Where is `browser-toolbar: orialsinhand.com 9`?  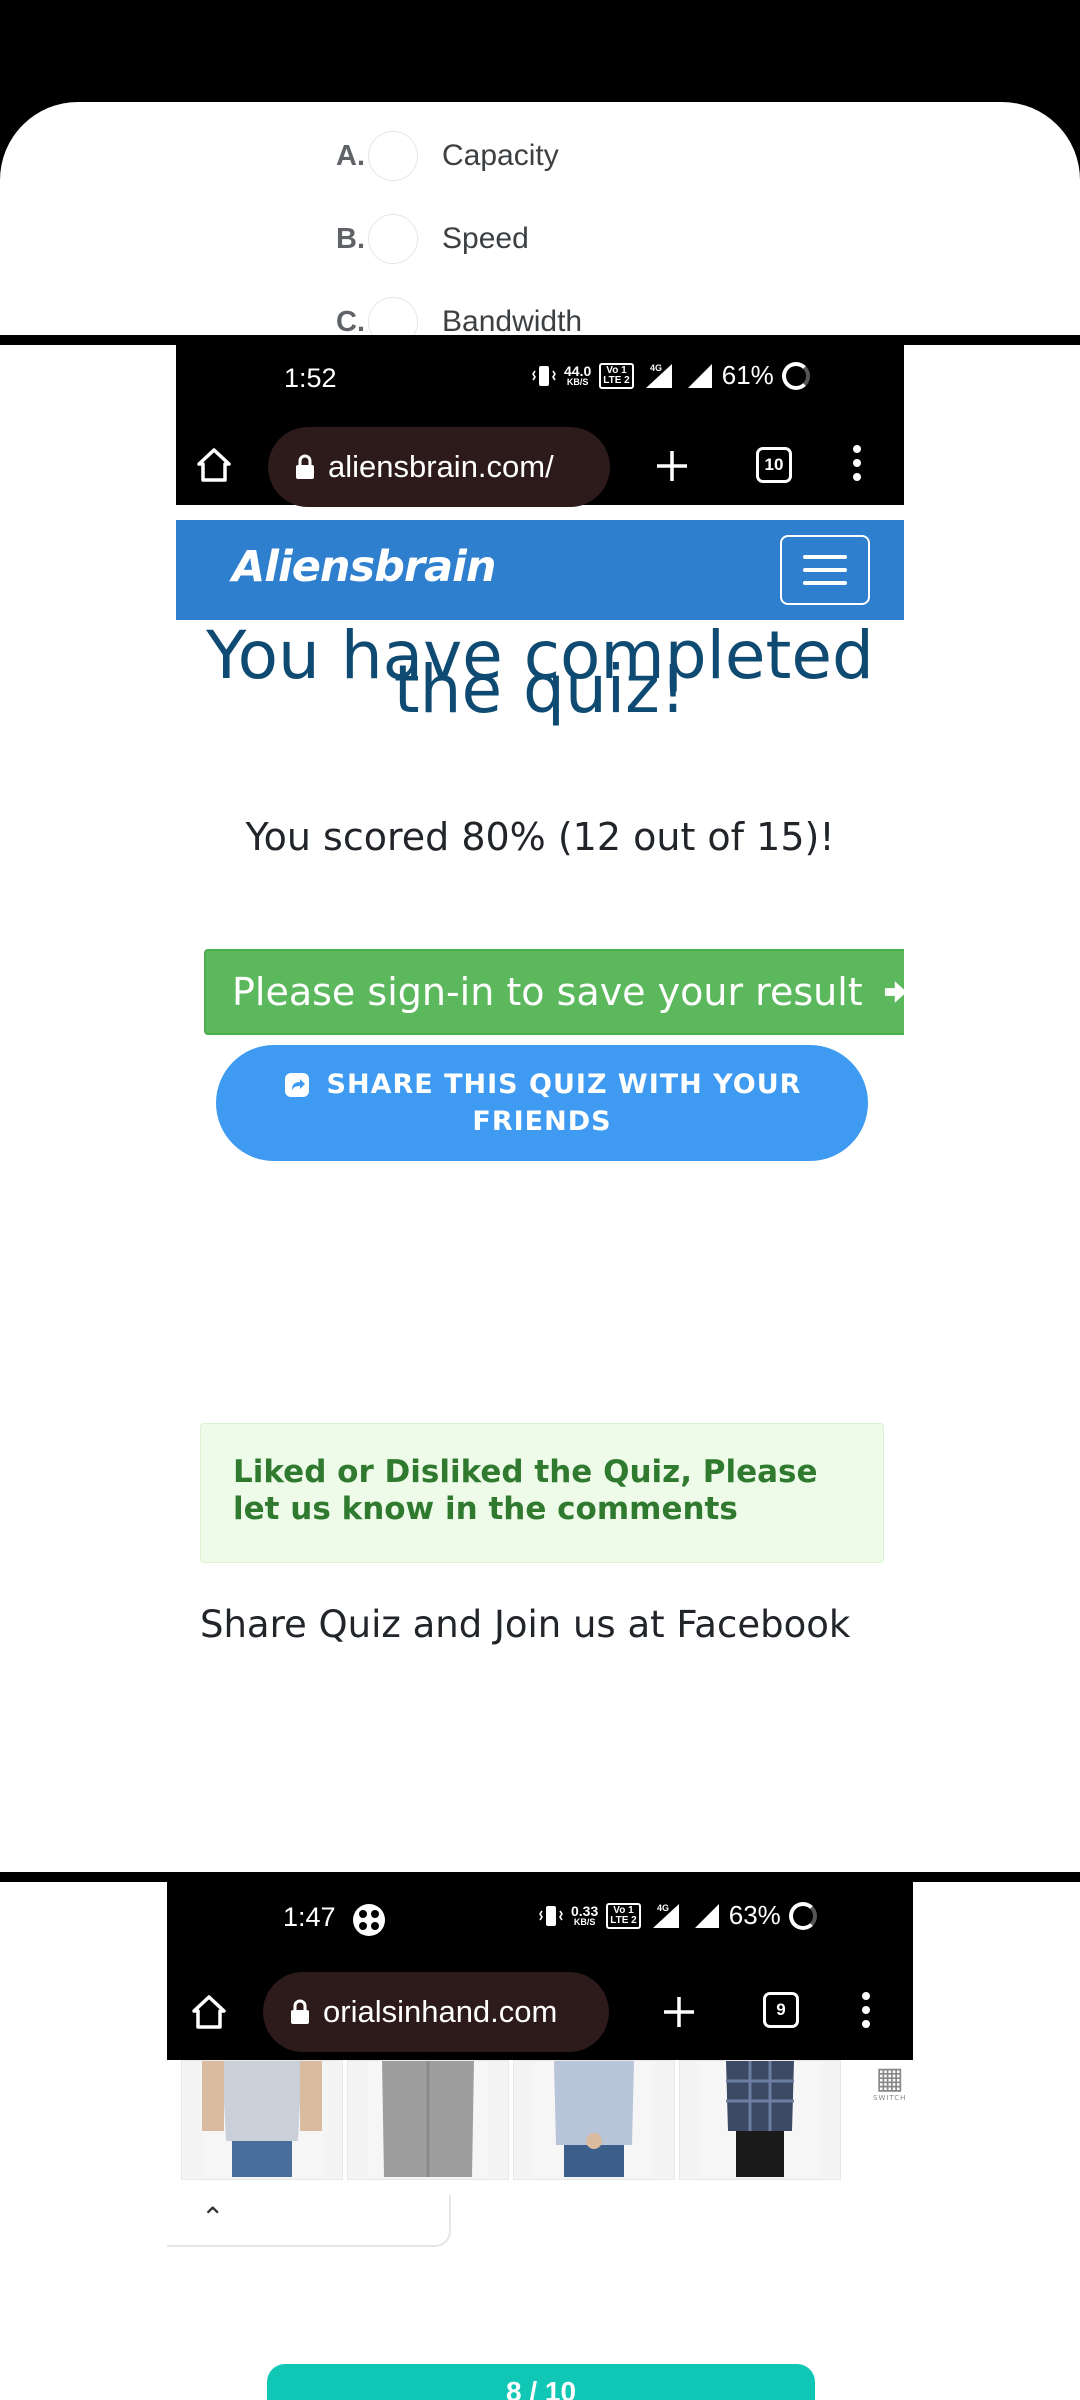 browser-toolbar: orialsinhand.com 9 is located at coordinates (540, 2008).